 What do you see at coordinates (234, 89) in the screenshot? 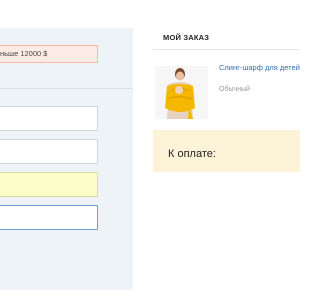
I see `product-variant: Обычный` at bounding box center [234, 89].